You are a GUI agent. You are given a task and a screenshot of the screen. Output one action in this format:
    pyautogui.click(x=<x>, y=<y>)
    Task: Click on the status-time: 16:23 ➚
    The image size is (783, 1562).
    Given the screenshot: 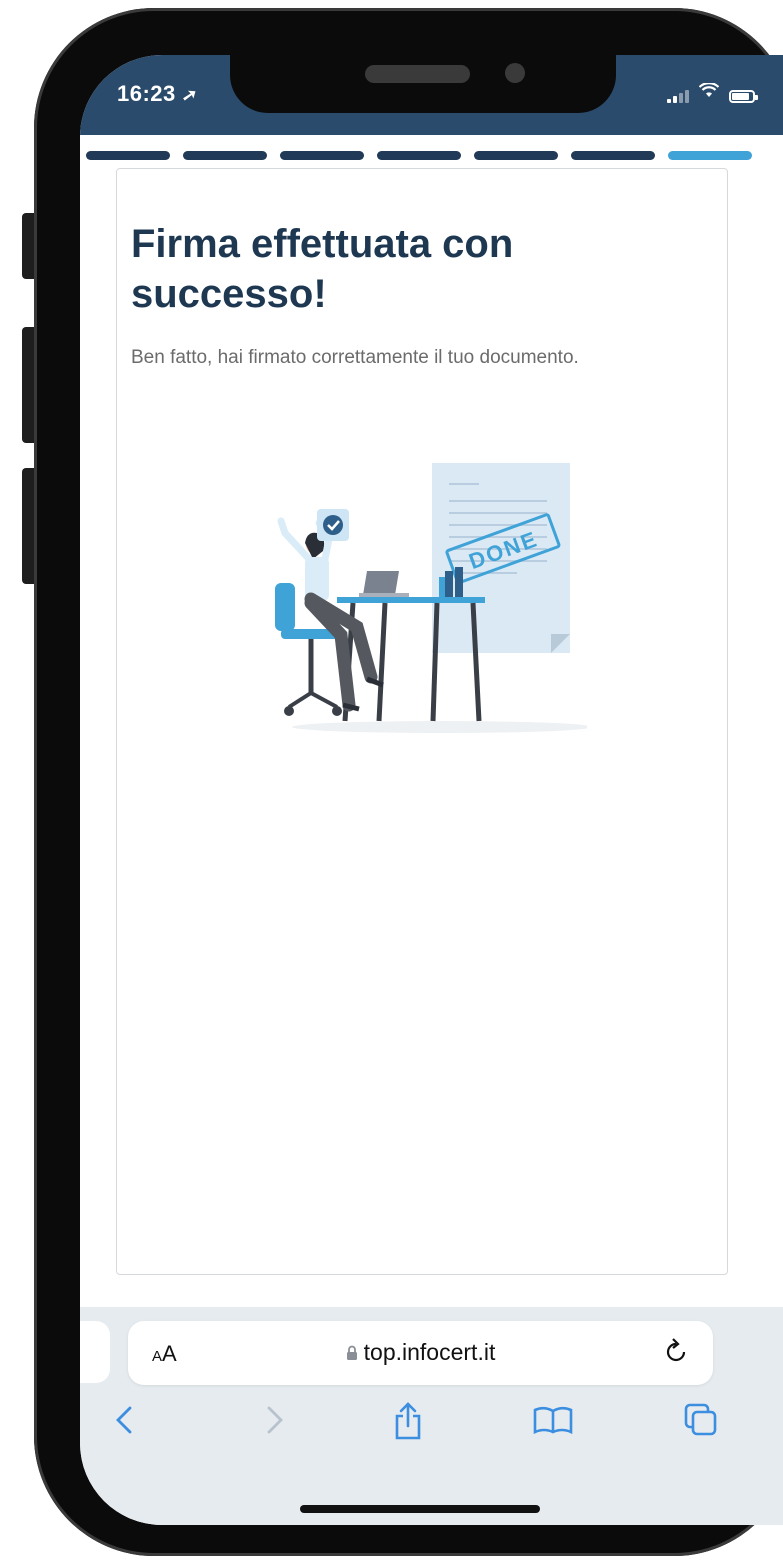 What is the action you would take?
    pyautogui.click(x=158, y=94)
    